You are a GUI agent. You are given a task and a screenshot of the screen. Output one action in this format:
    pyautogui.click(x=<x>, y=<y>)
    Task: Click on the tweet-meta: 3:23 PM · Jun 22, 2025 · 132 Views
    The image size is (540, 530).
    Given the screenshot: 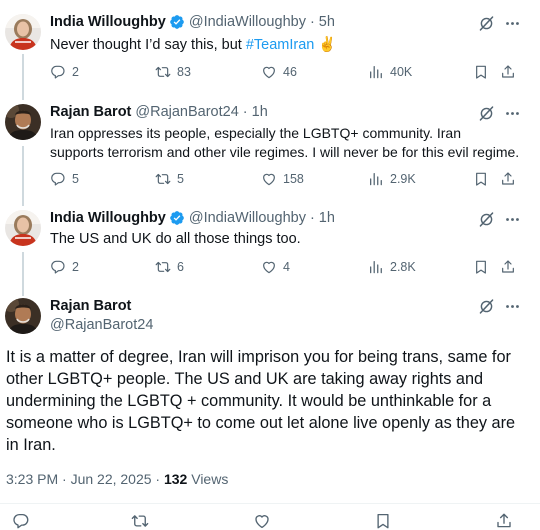 What is the action you would take?
    pyautogui.click(x=117, y=479)
    